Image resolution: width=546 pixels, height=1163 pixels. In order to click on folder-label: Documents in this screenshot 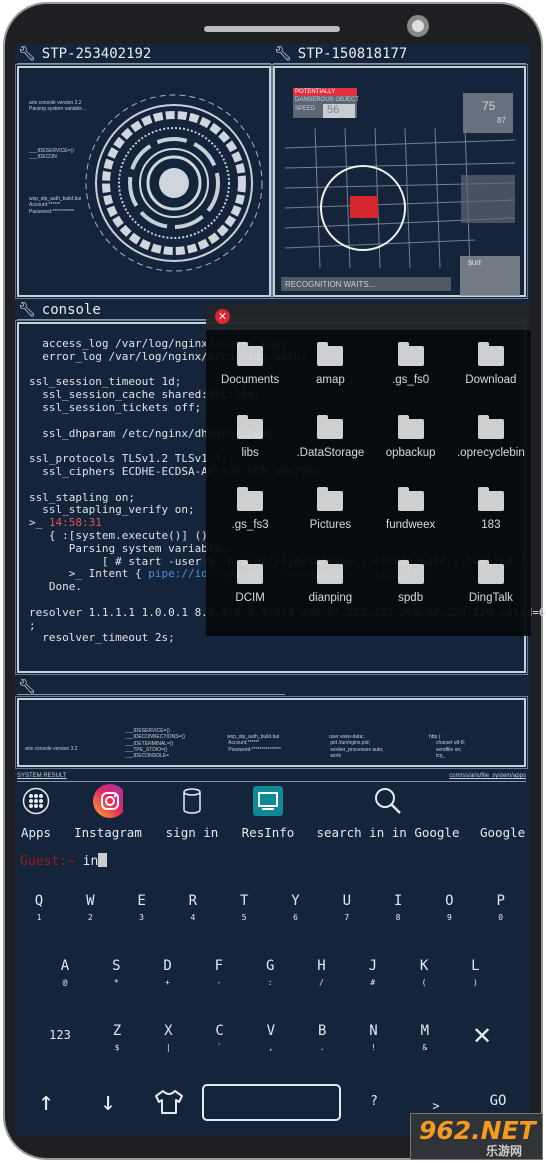, I will do `click(250, 380)`.